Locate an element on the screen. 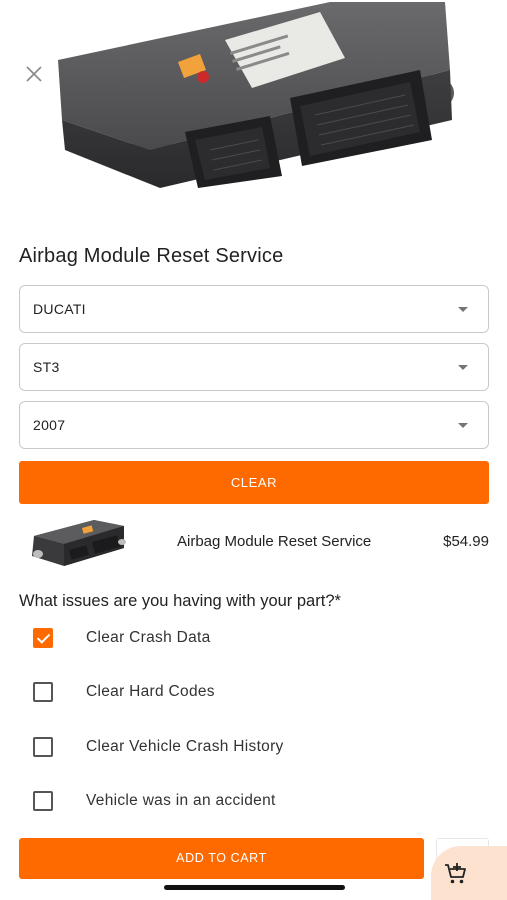  clear-button-label: CLEAR is located at coordinates (254, 482).